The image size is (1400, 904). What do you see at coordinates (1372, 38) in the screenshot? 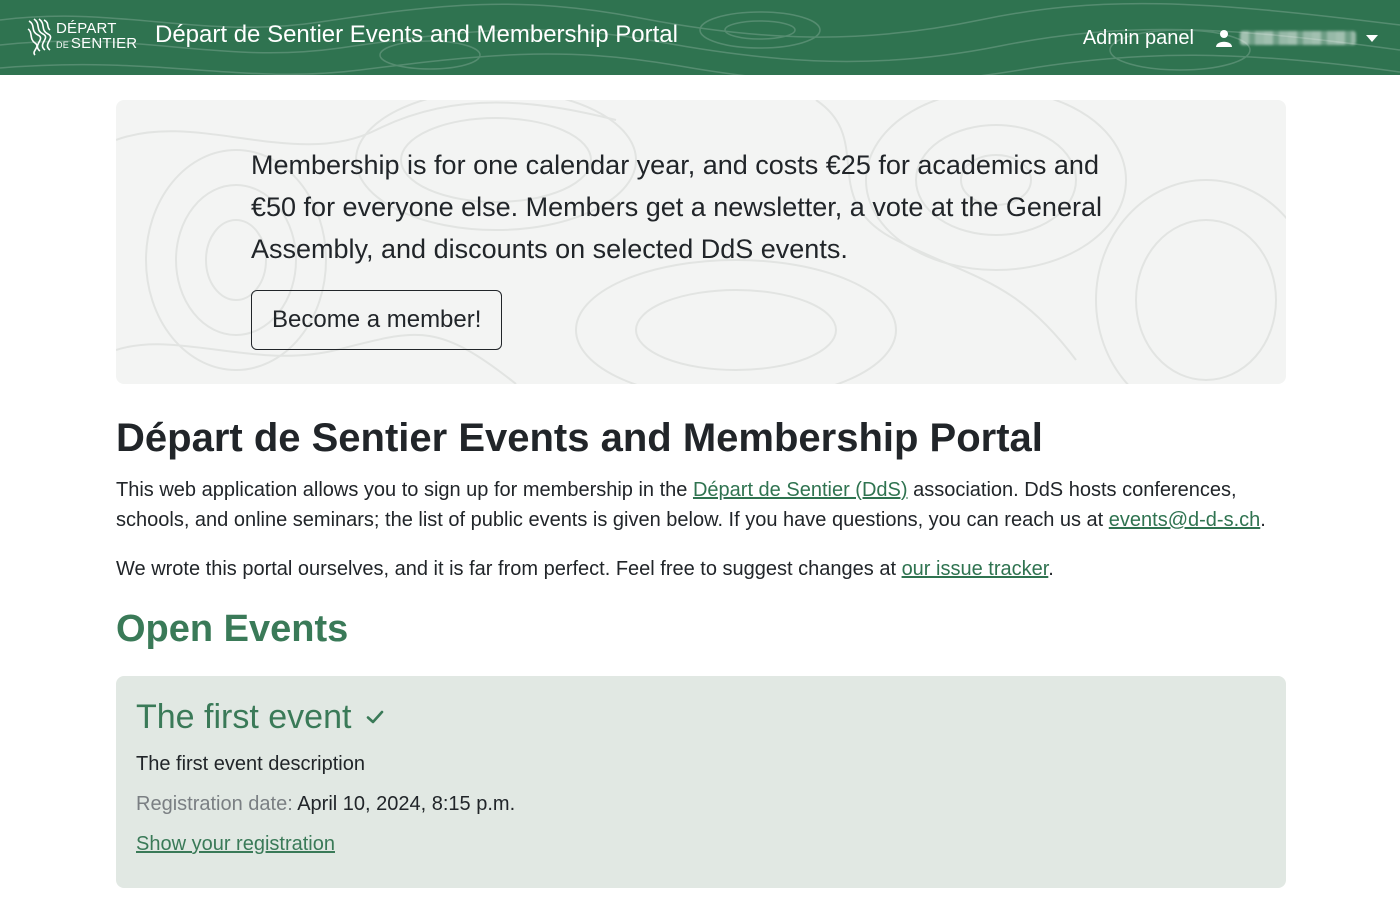
I see `caret-down-icon` at bounding box center [1372, 38].